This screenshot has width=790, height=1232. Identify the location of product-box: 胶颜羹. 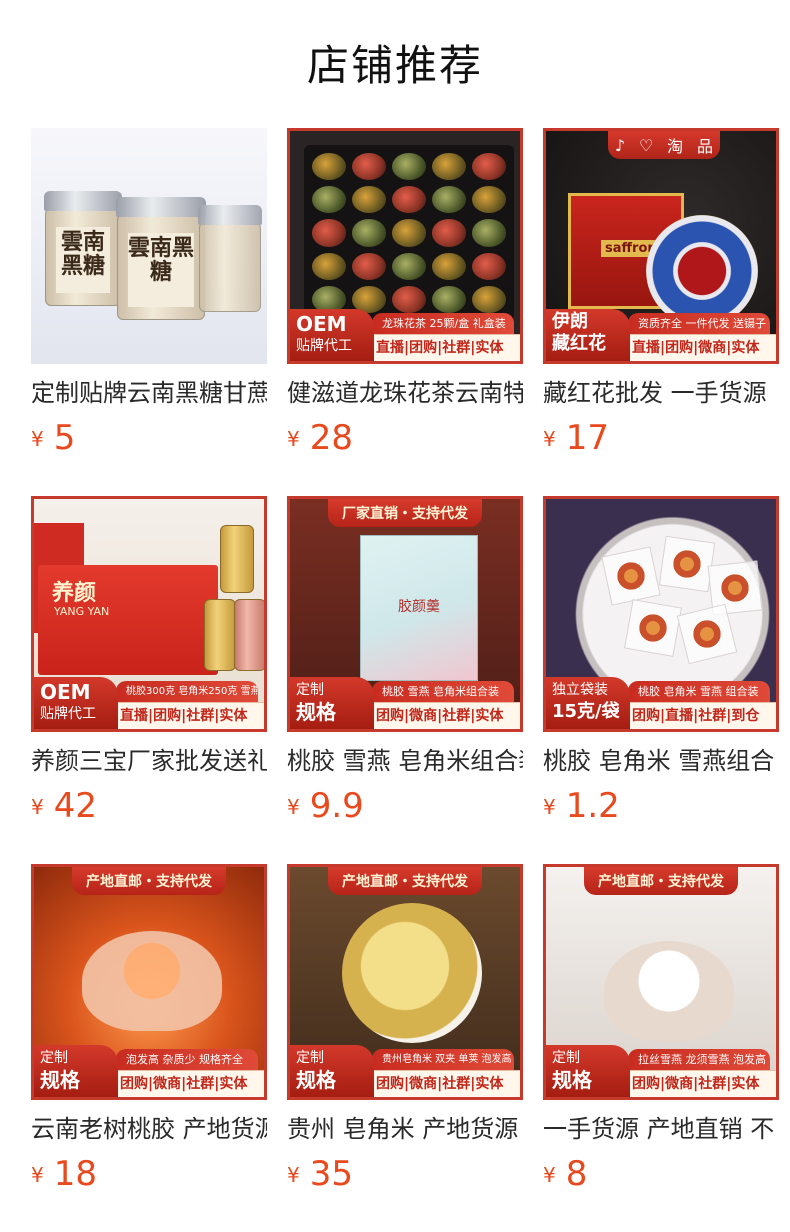
(419, 608).